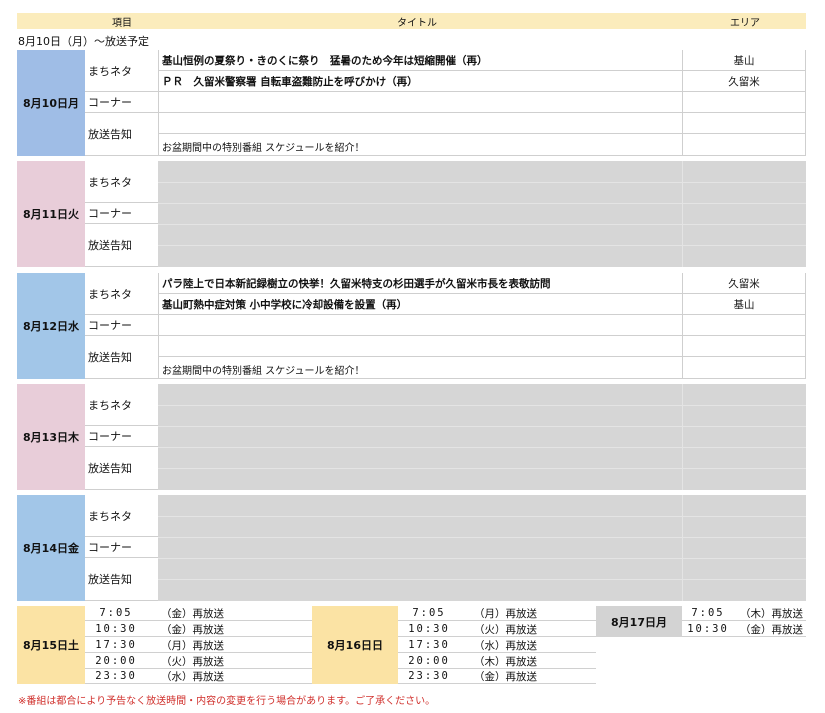  What do you see at coordinates (83, 41) in the screenshot?
I see `schedule-subtitle: 8月10日（月）～放送予定` at bounding box center [83, 41].